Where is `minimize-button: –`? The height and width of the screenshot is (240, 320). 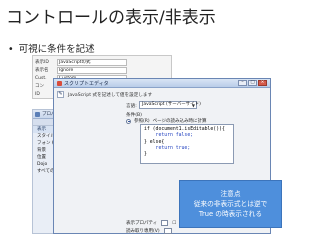
minimize-button: – is located at coordinates (242, 83).